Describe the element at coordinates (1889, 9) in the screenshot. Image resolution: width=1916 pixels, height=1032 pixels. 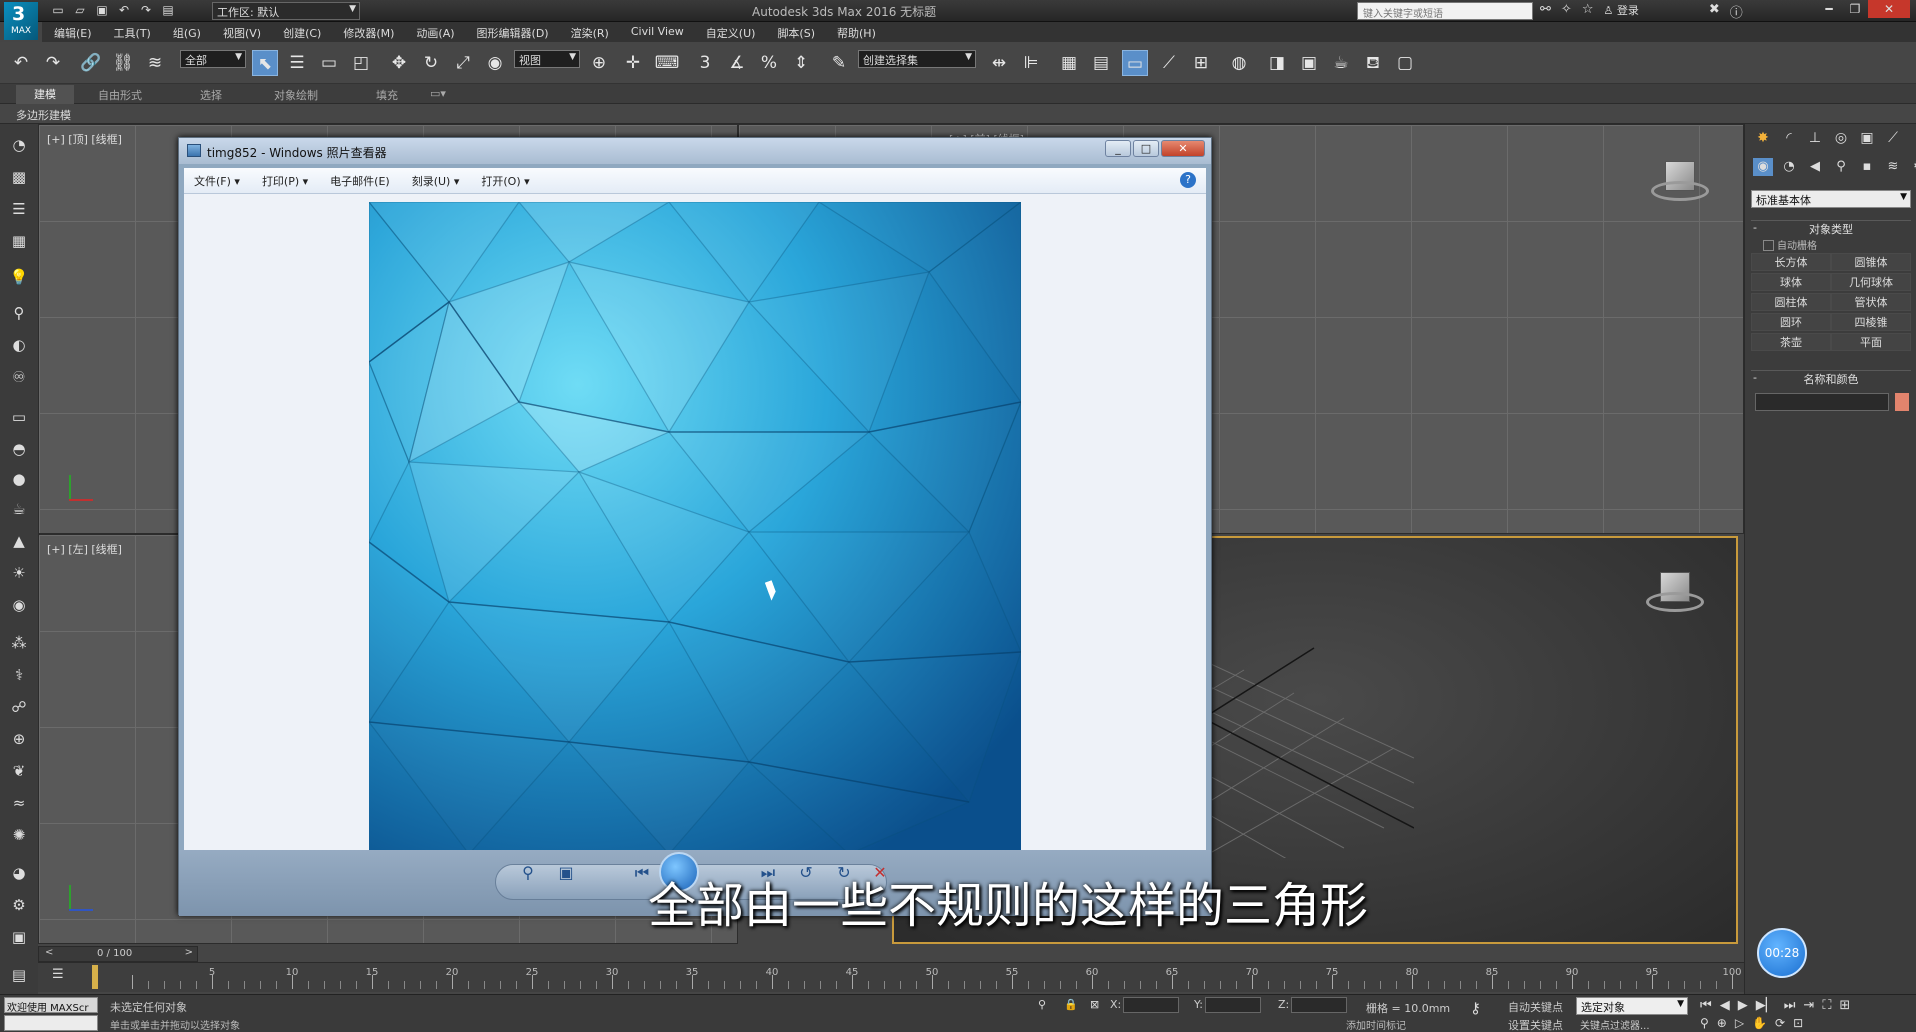
I see `close-button: ✕` at that location.